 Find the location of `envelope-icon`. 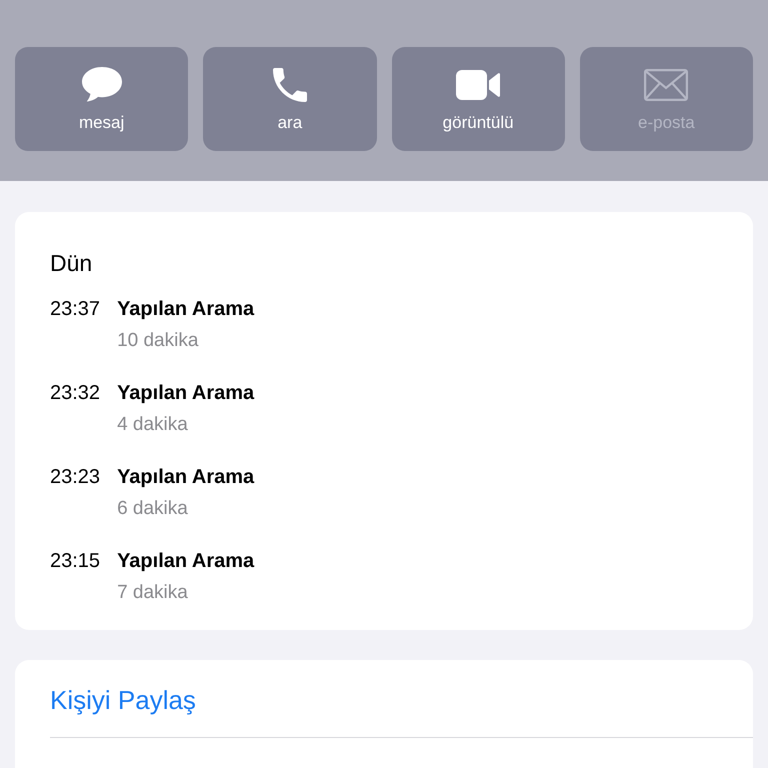

envelope-icon is located at coordinates (666, 85).